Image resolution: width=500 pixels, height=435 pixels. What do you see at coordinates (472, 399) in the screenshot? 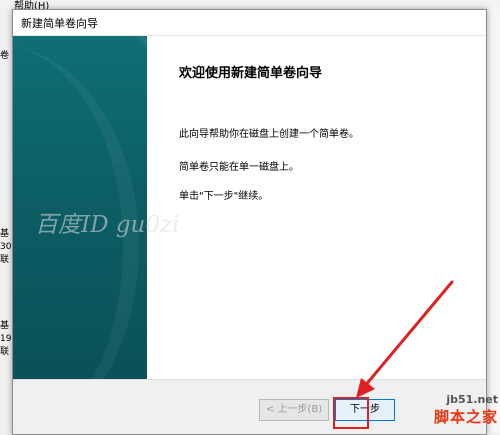
I see `site-url: jb51.net` at bounding box center [472, 399].